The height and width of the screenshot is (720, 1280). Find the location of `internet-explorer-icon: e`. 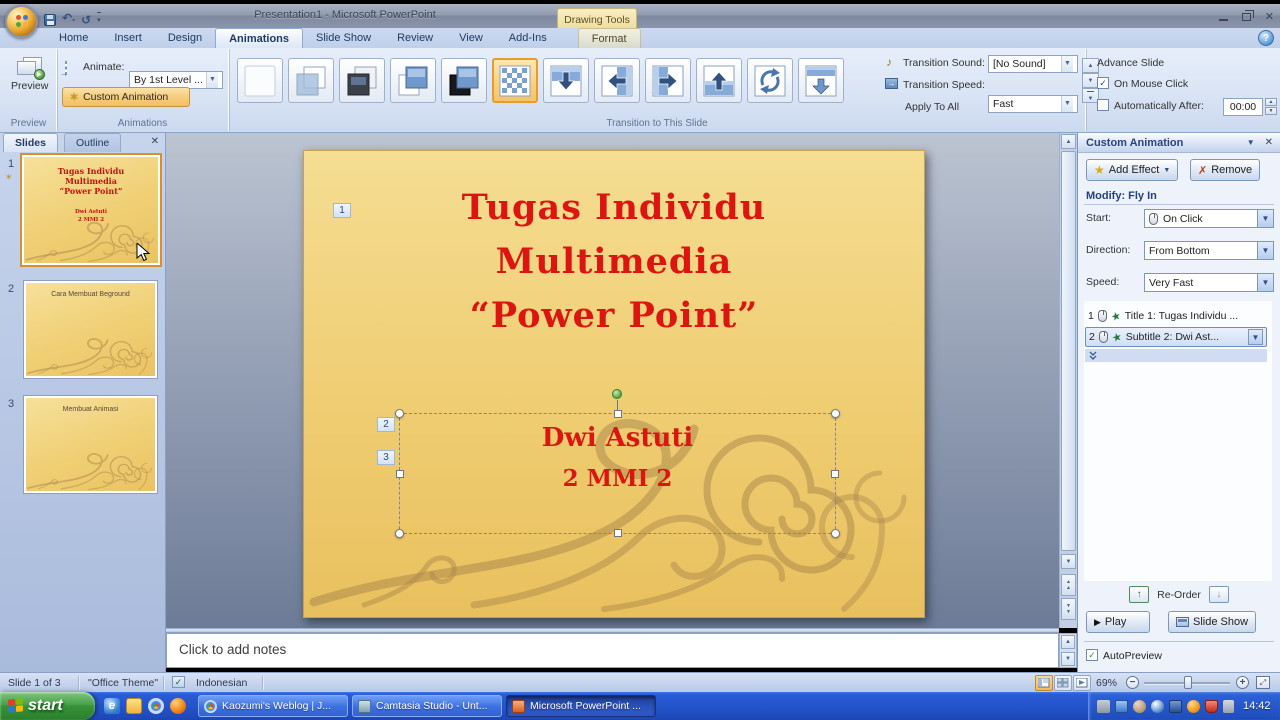

internet-explorer-icon: e is located at coordinates (112, 706).